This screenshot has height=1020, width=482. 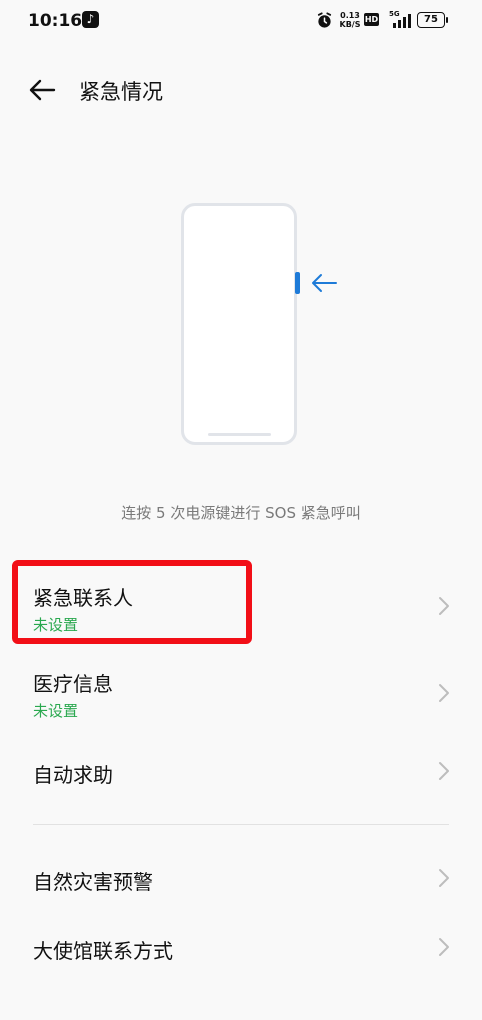 What do you see at coordinates (324, 20) in the screenshot?
I see `alarm-clock-icon` at bounding box center [324, 20].